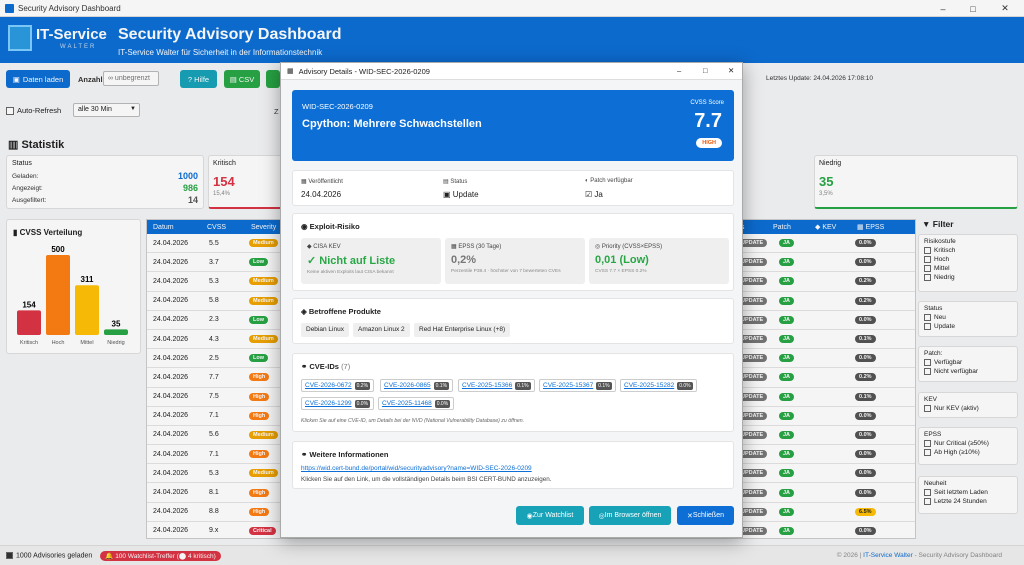  Describe the element at coordinates (487, 385) in the screenshot. I see `cve-link: CVE-2025-15366` at that location.